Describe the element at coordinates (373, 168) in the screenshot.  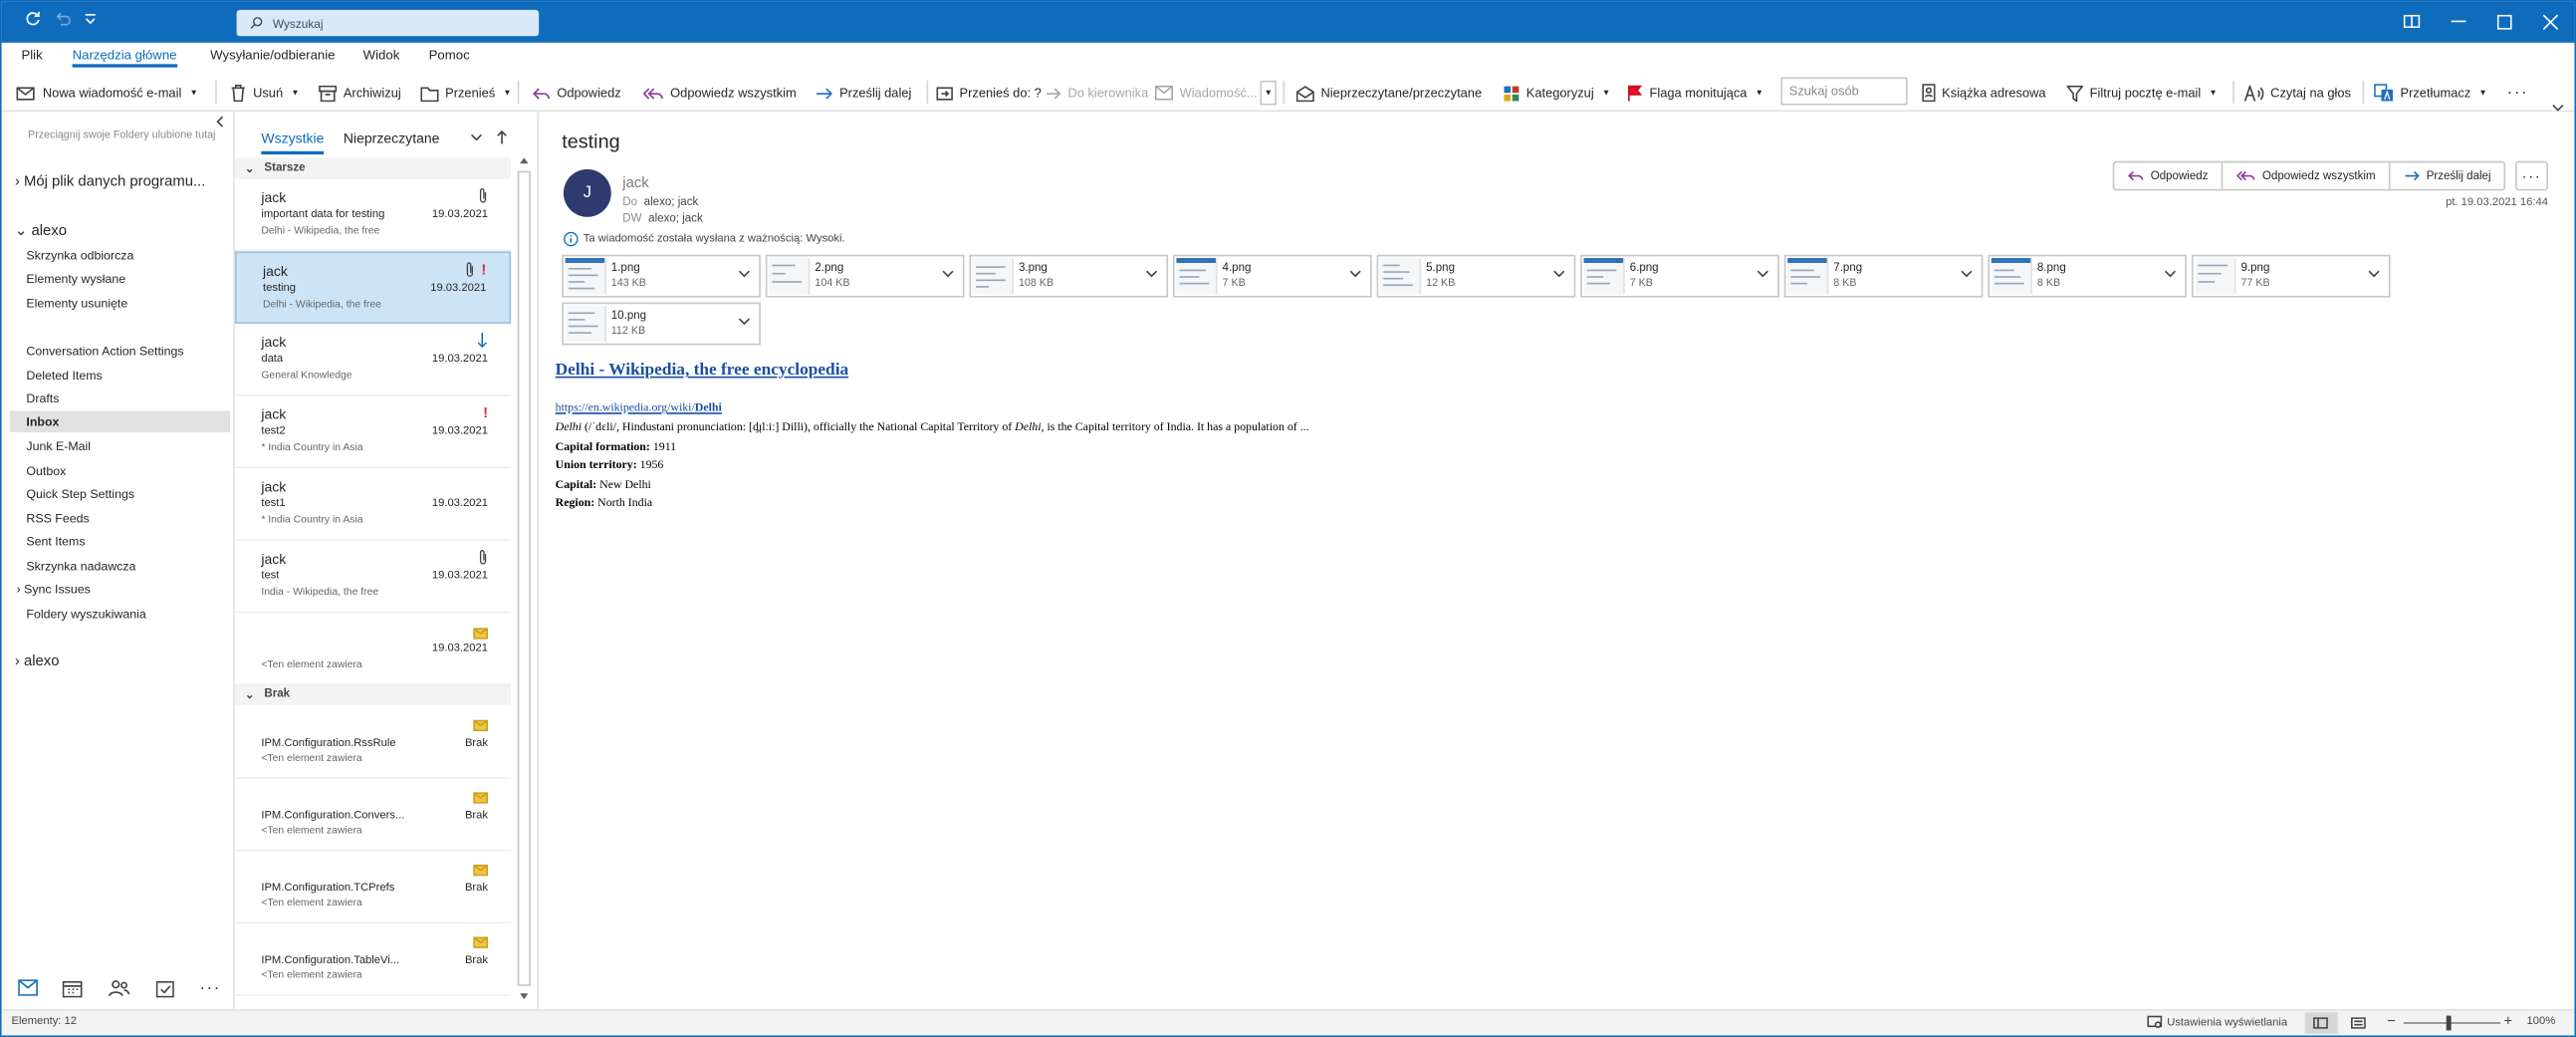
I see `group-older: ⌄ Starsze` at that location.